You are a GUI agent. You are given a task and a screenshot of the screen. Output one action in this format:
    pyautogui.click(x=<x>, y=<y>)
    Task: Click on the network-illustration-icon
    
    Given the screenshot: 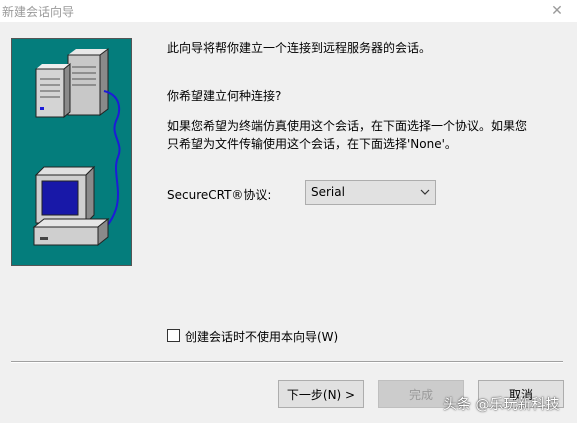 What is the action you would take?
    pyautogui.click(x=76, y=147)
    